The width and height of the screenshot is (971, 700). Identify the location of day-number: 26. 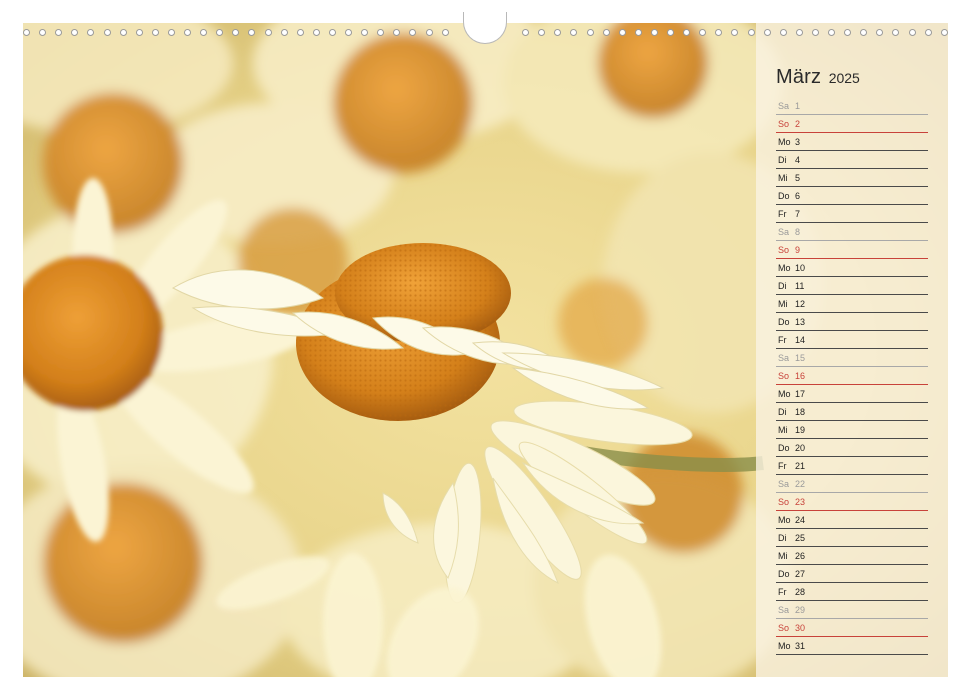
(800, 556).